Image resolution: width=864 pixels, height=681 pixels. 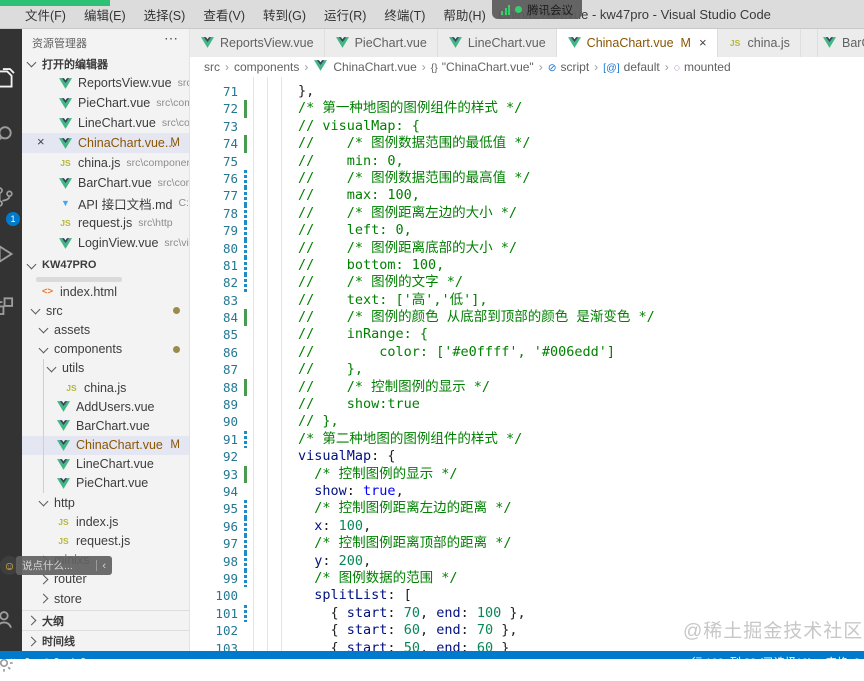 I want to click on breadcrumb-item: ◌ mounted, so click(x=702, y=67).